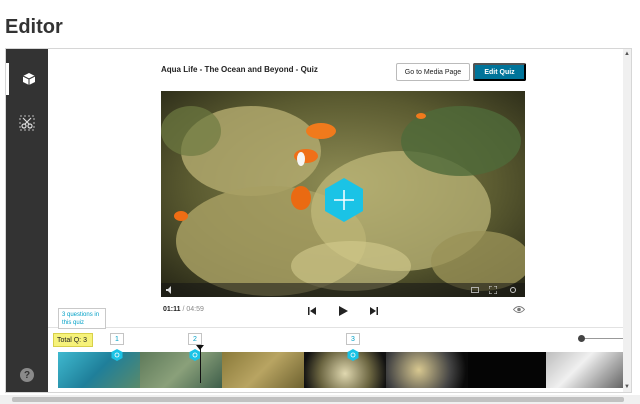 The width and height of the screenshot is (640, 404). I want to click on playhead-line, so click(200, 364).